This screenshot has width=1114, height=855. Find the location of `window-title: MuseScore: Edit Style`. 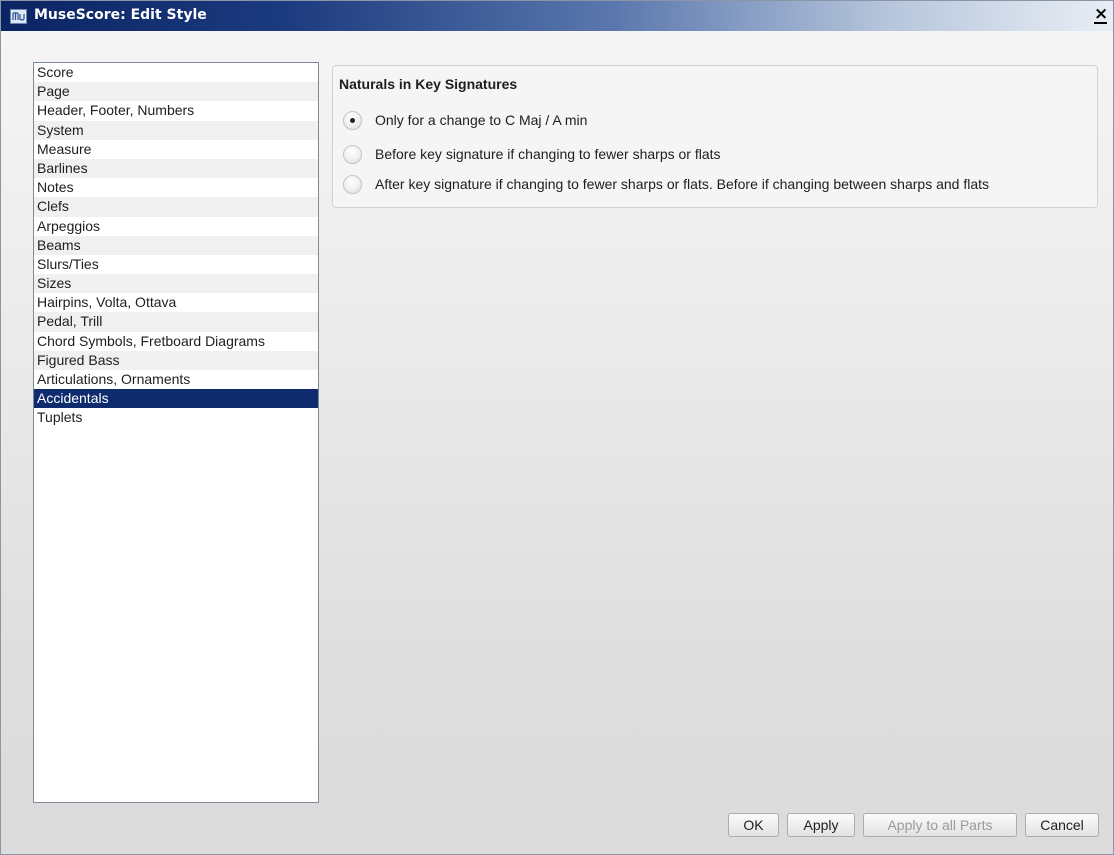

window-title: MuseScore: Edit Style is located at coordinates (120, 15).